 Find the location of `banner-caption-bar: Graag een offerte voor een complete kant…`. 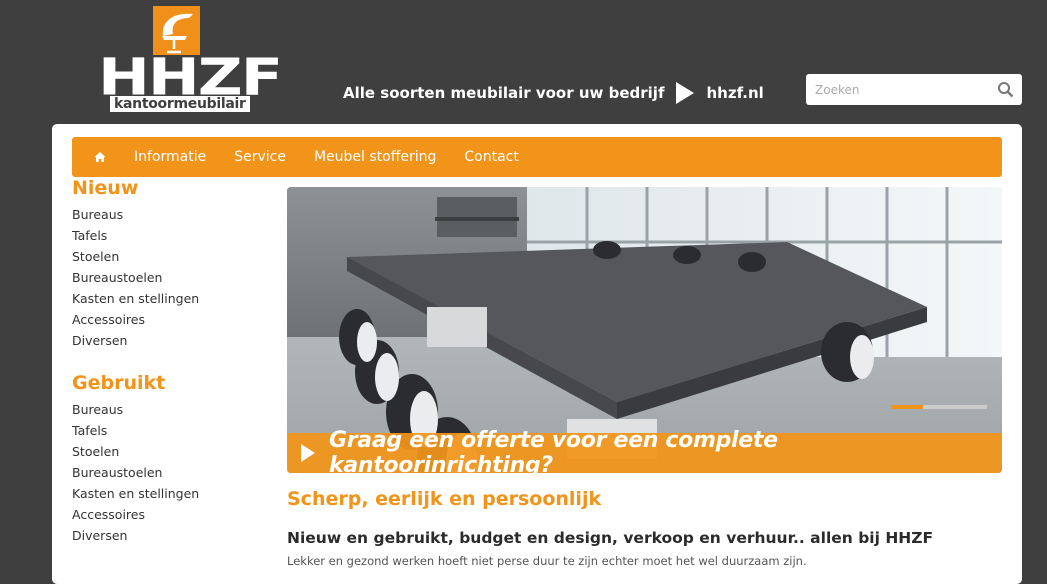

banner-caption-bar: Graag een offerte voor een complete kant… is located at coordinates (644, 450).